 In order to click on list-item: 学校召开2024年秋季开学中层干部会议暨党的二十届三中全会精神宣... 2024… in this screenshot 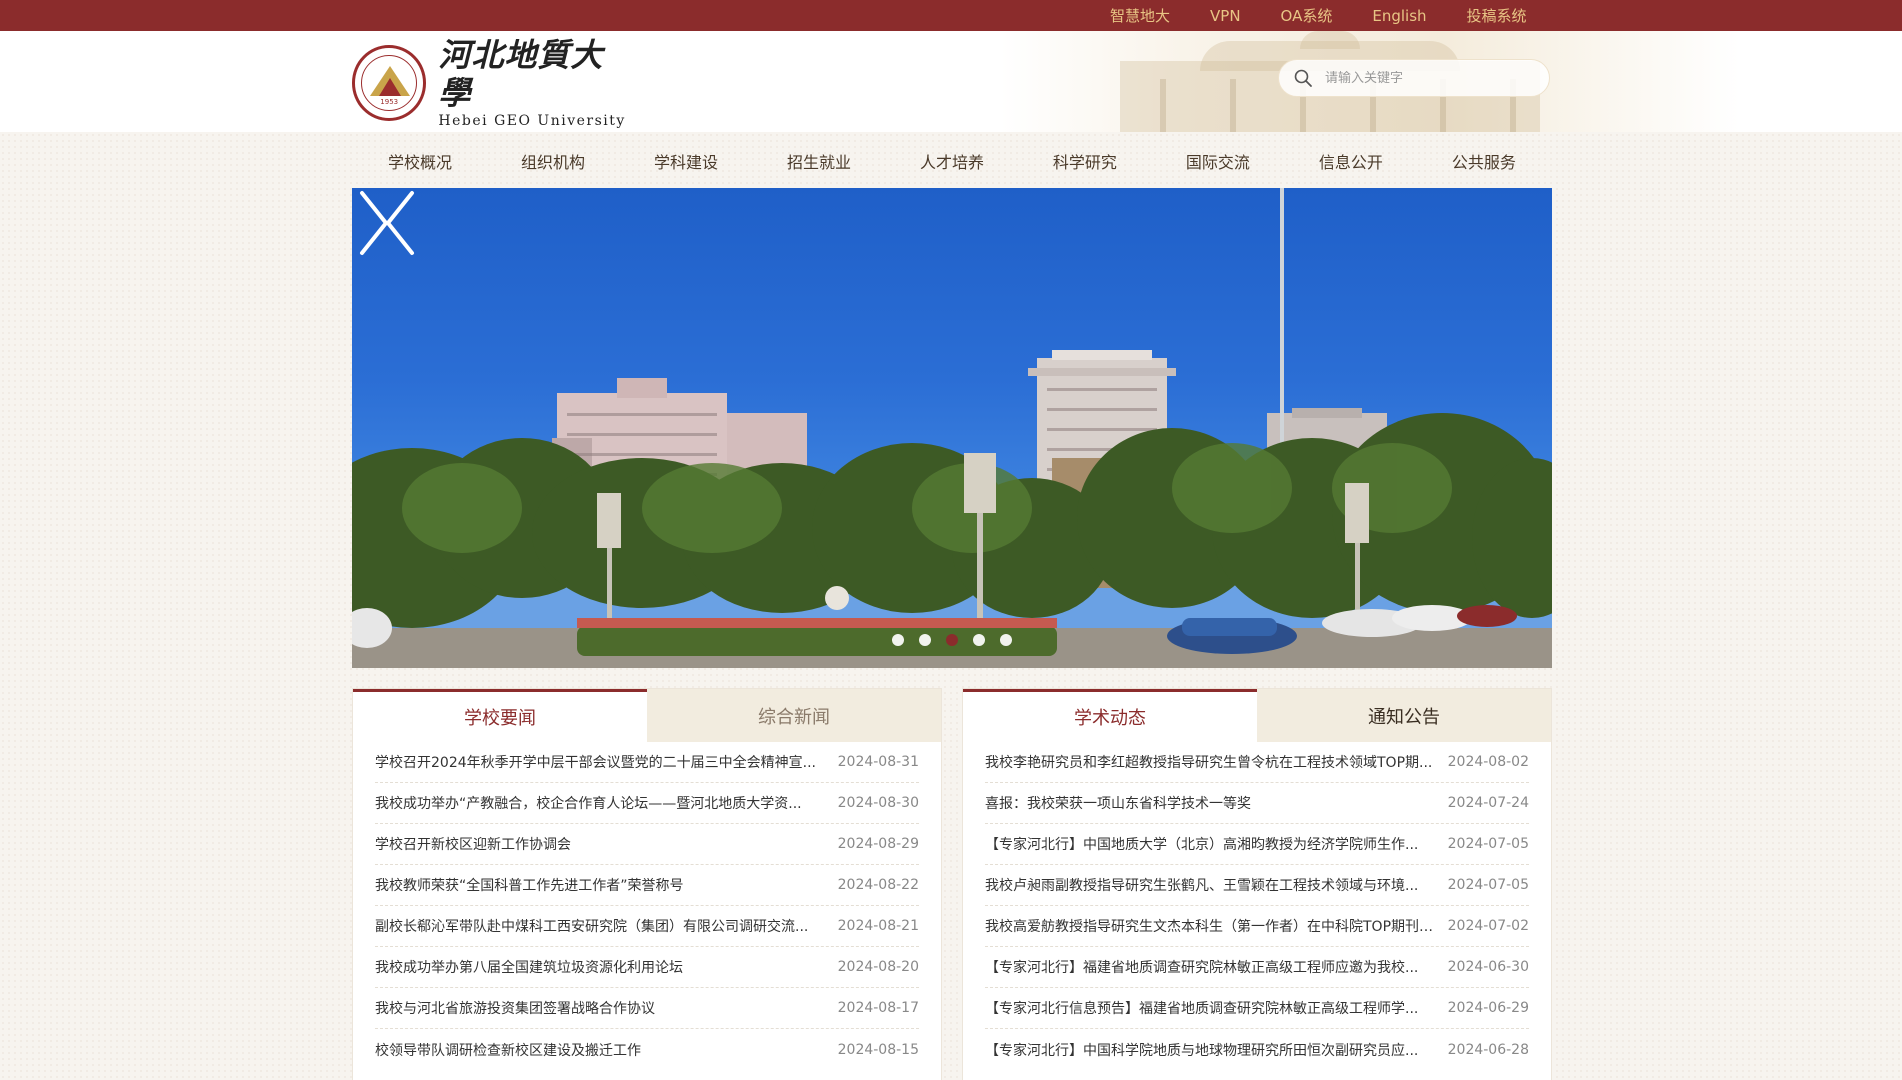, I will do `click(647, 762)`.